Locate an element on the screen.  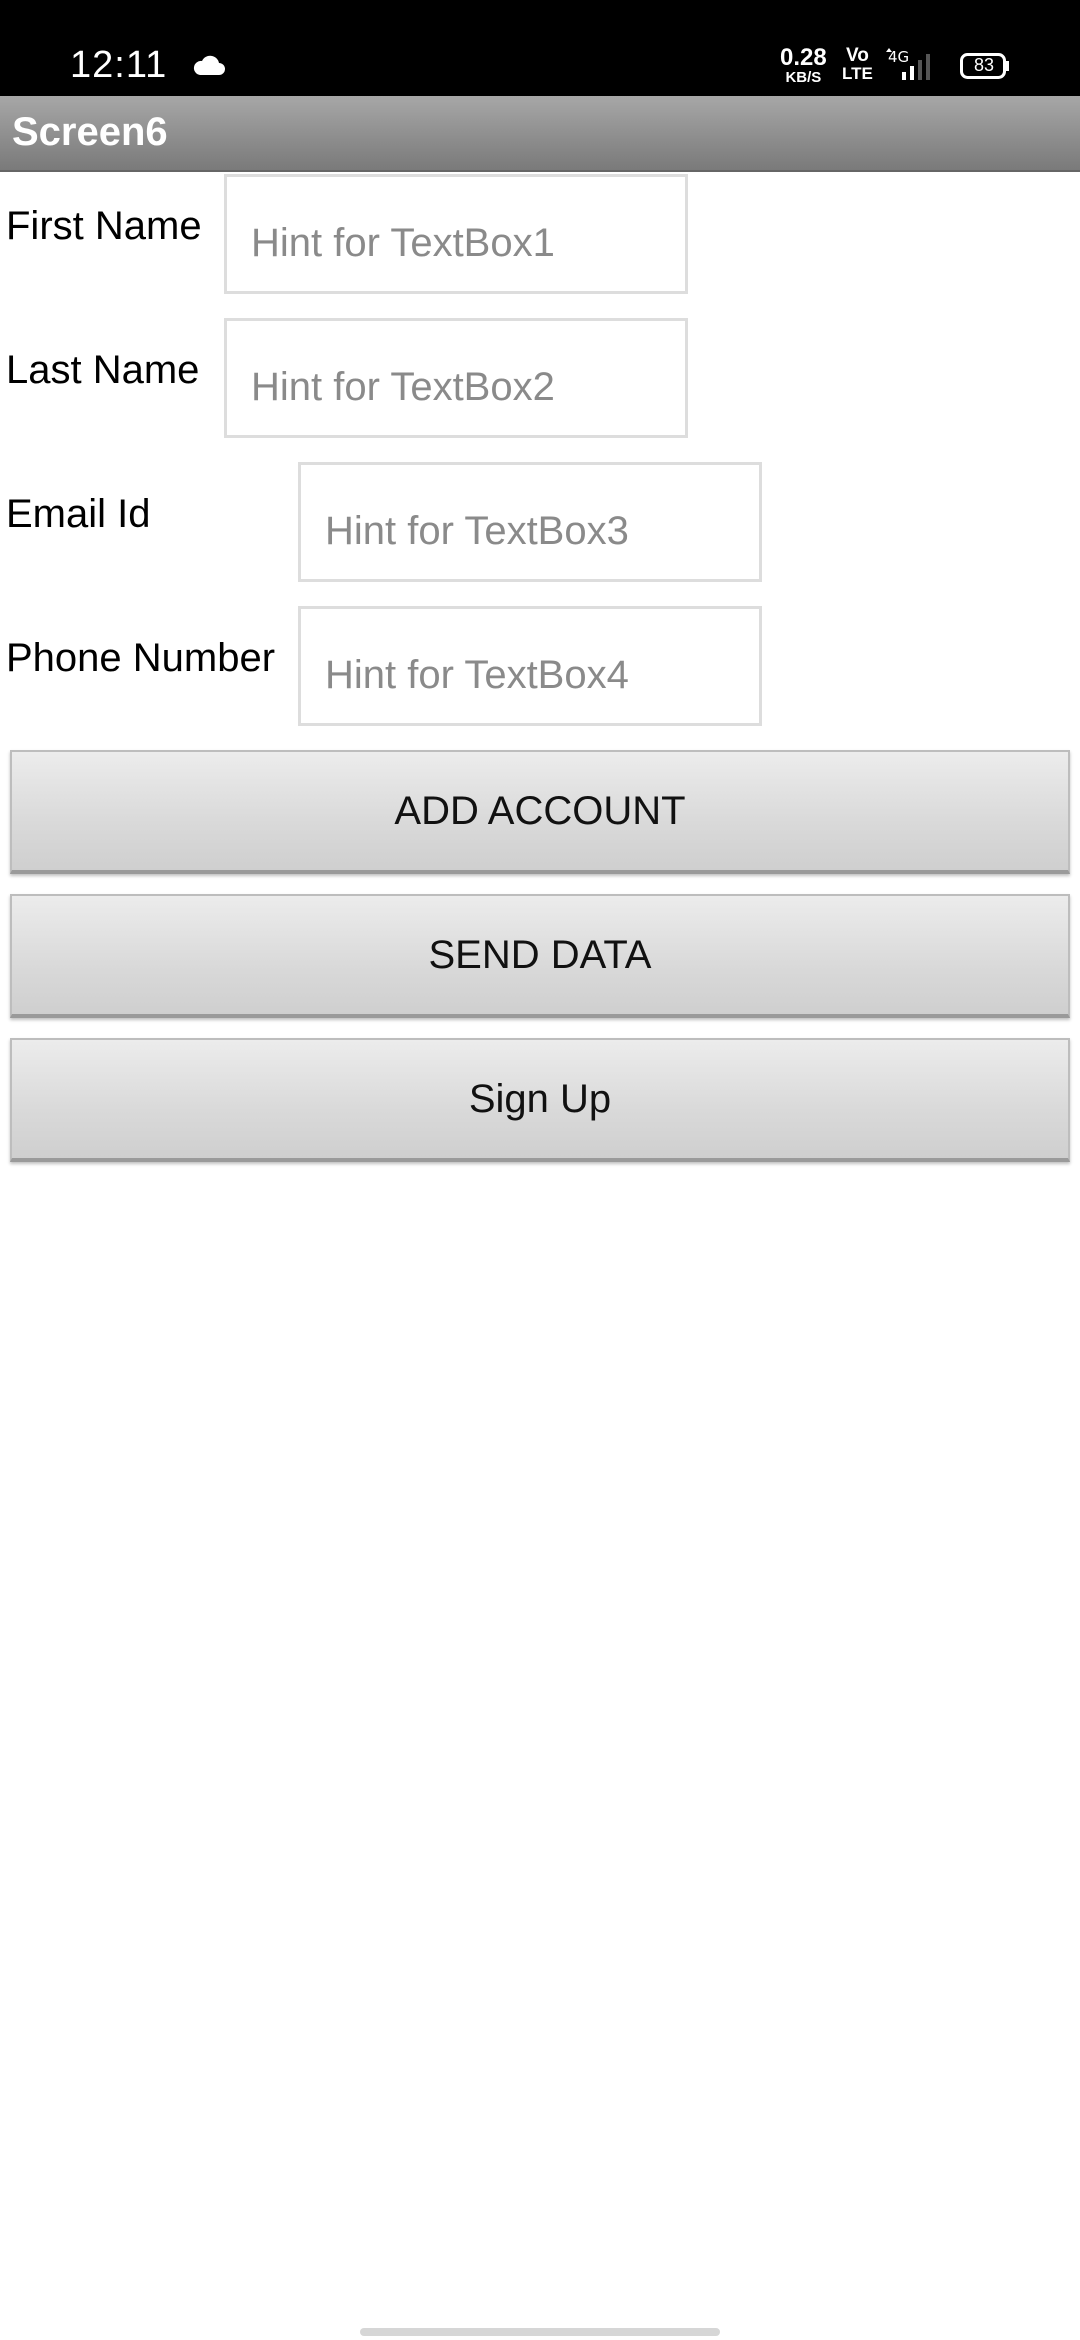
battery-level: 83 is located at coordinates (984, 65).